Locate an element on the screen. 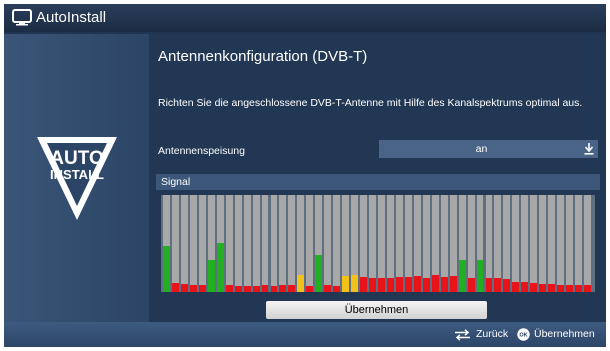  ok-button-icon: OK is located at coordinates (523, 334).